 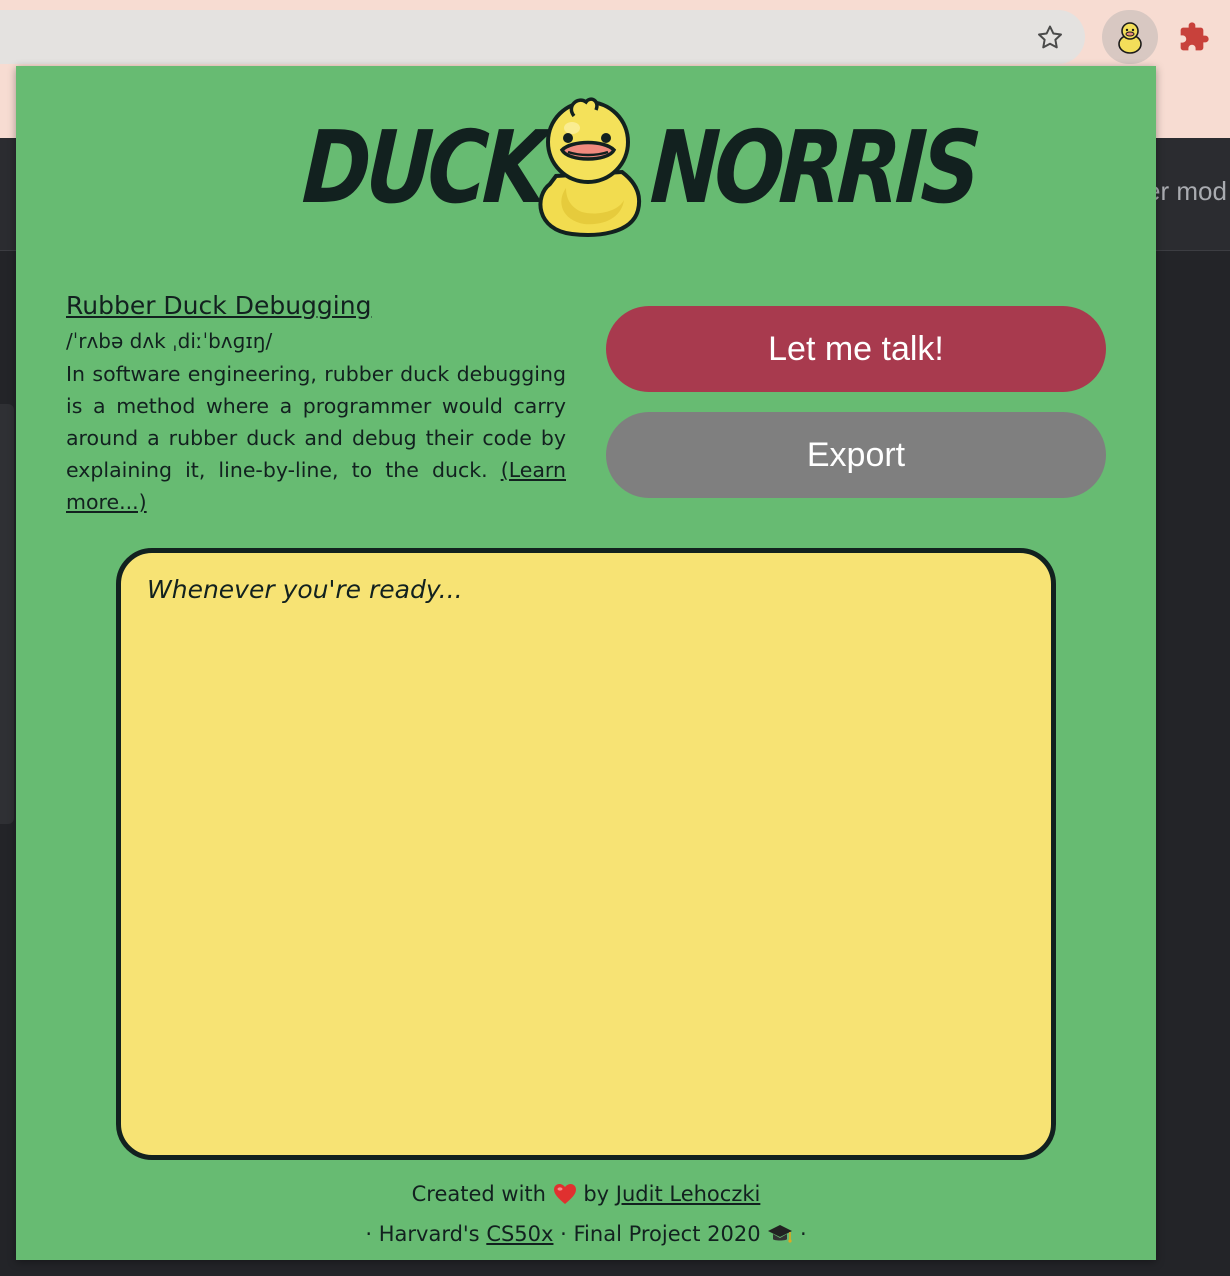 I want to click on puzzle-icon, so click(x=1194, y=37).